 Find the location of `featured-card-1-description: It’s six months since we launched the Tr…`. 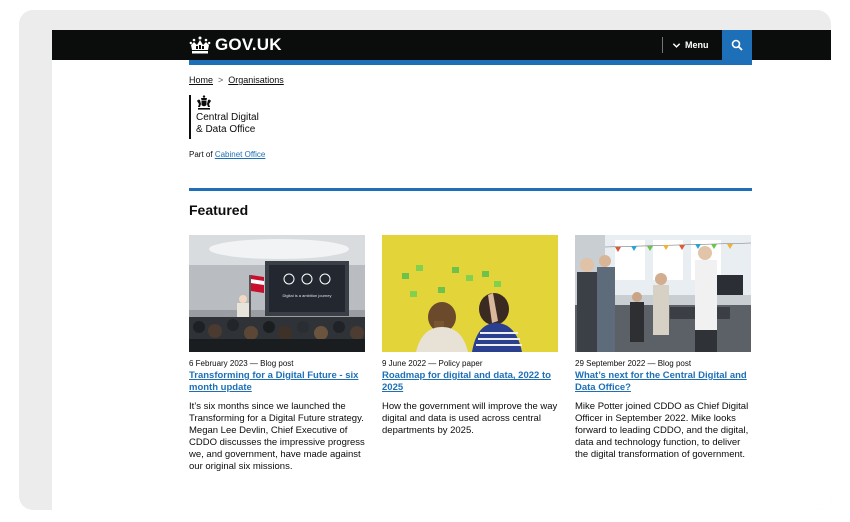

featured-card-1-description: It’s six months since we launched the Tr… is located at coordinates (277, 436).